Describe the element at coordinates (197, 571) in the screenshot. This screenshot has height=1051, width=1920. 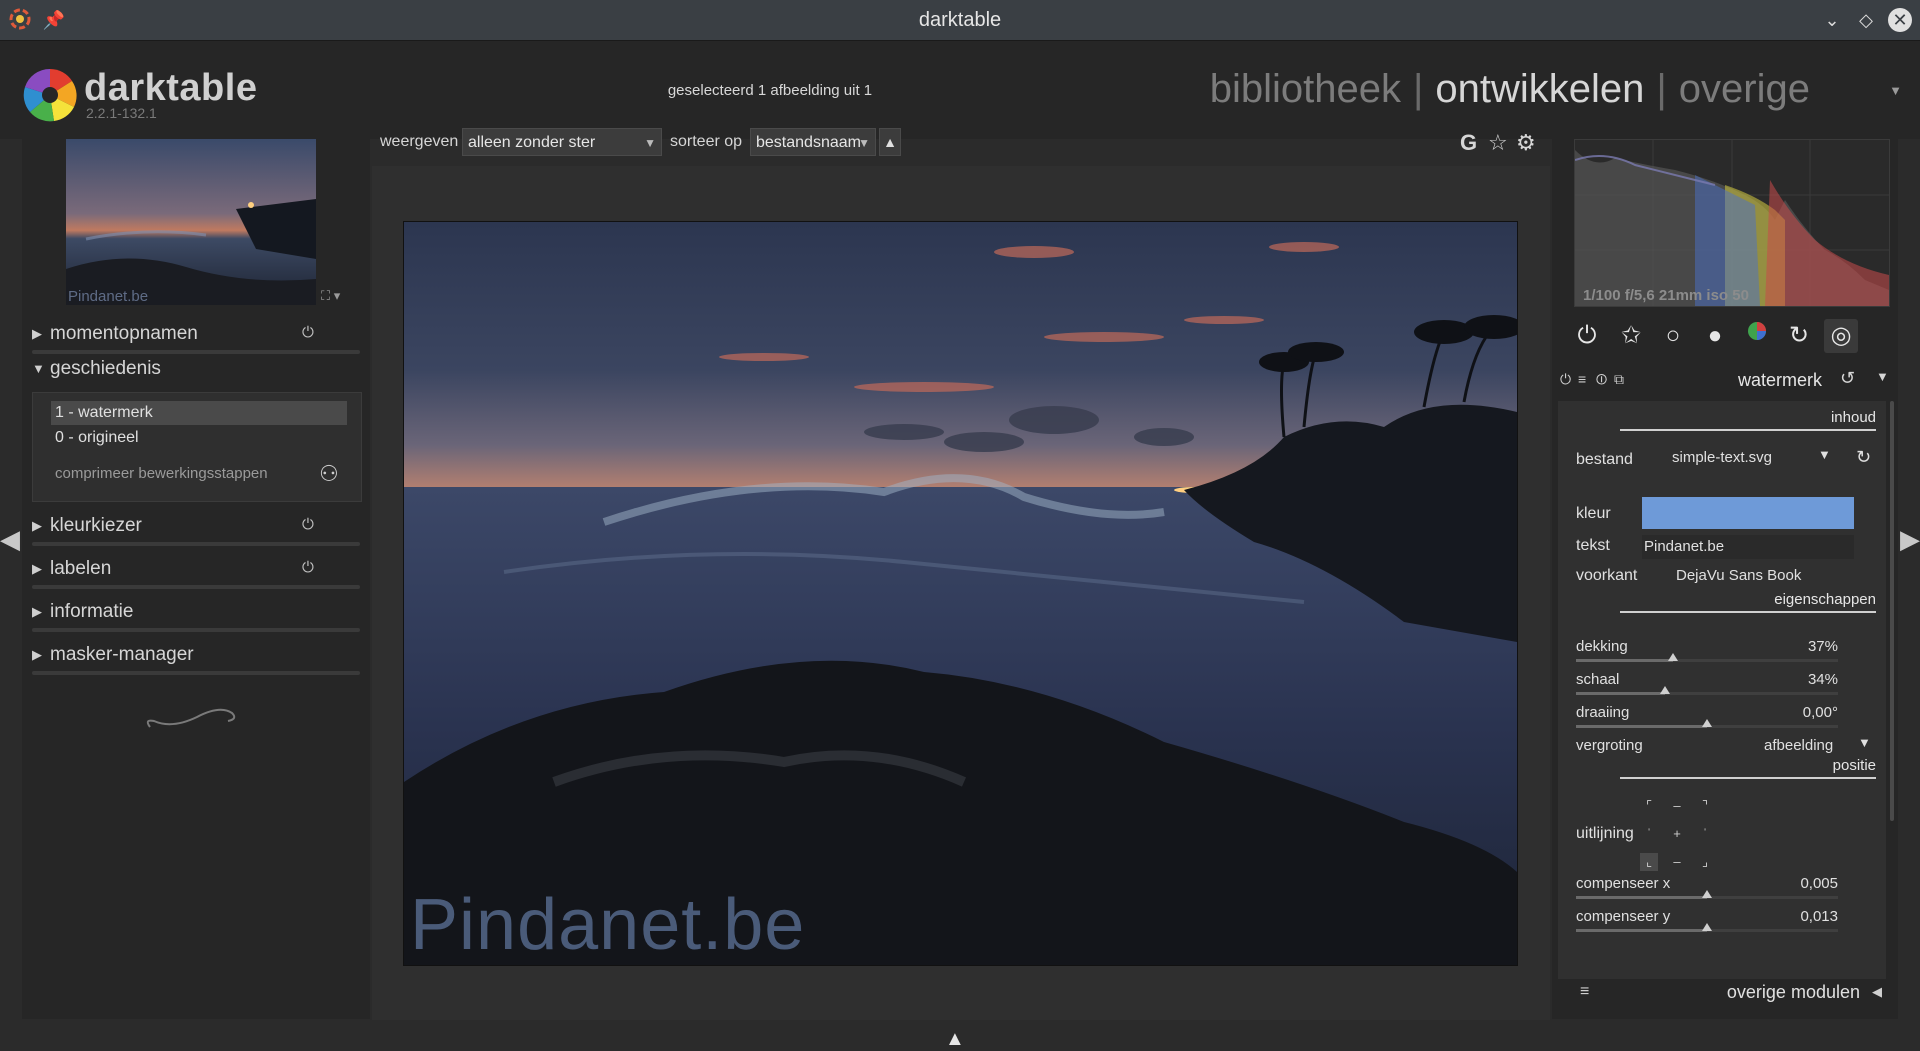
I see `module-labelen: ▶ labelen ⏻` at that location.